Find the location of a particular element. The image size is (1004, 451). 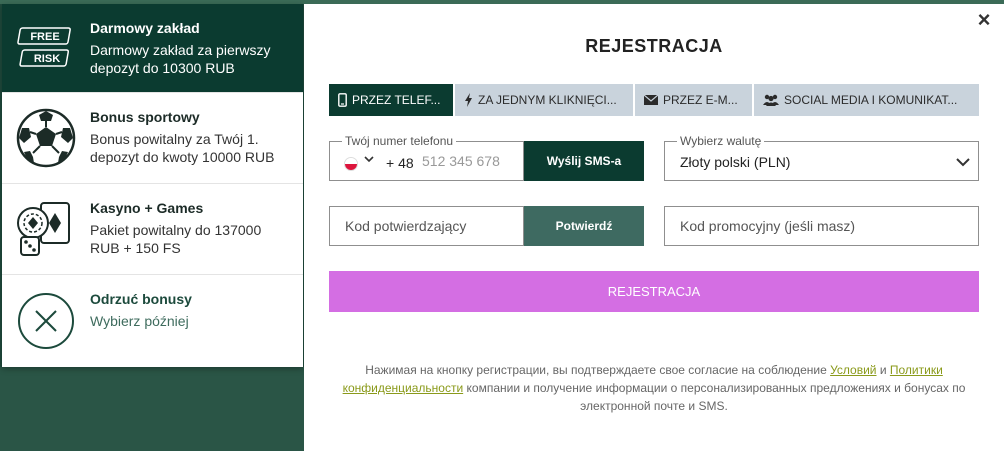

modal-title: REJESTRACJA is located at coordinates (654, 46).